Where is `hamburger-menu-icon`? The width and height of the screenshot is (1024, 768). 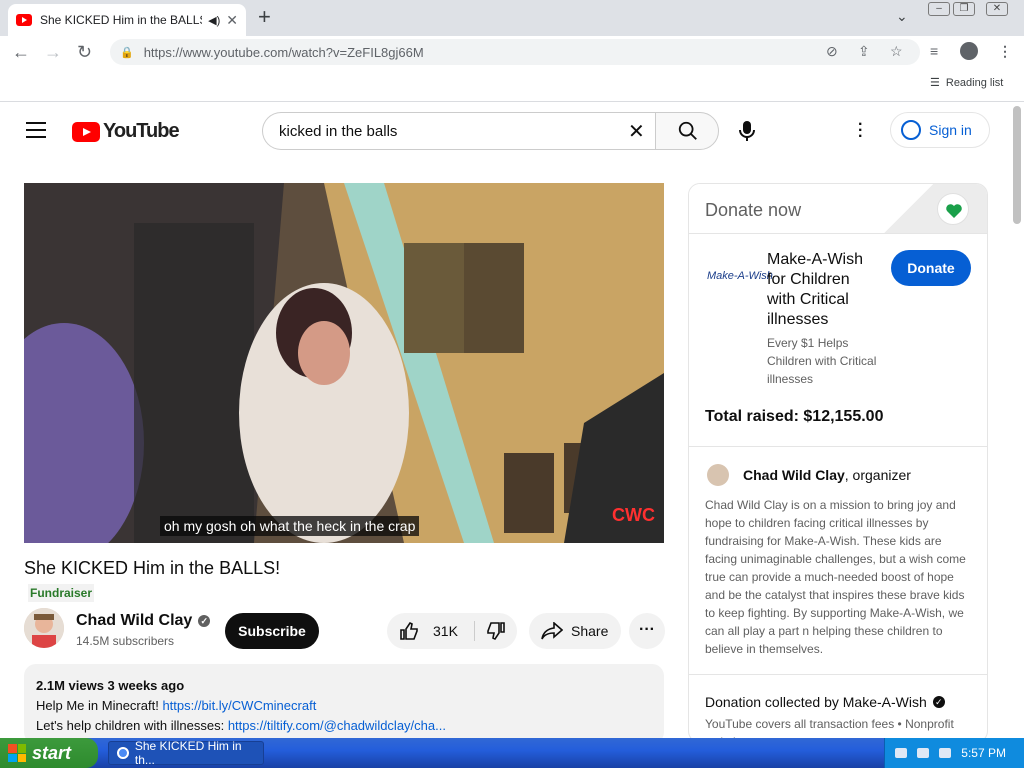 hamburger-menu-icon is located at coordinates (36, 130).